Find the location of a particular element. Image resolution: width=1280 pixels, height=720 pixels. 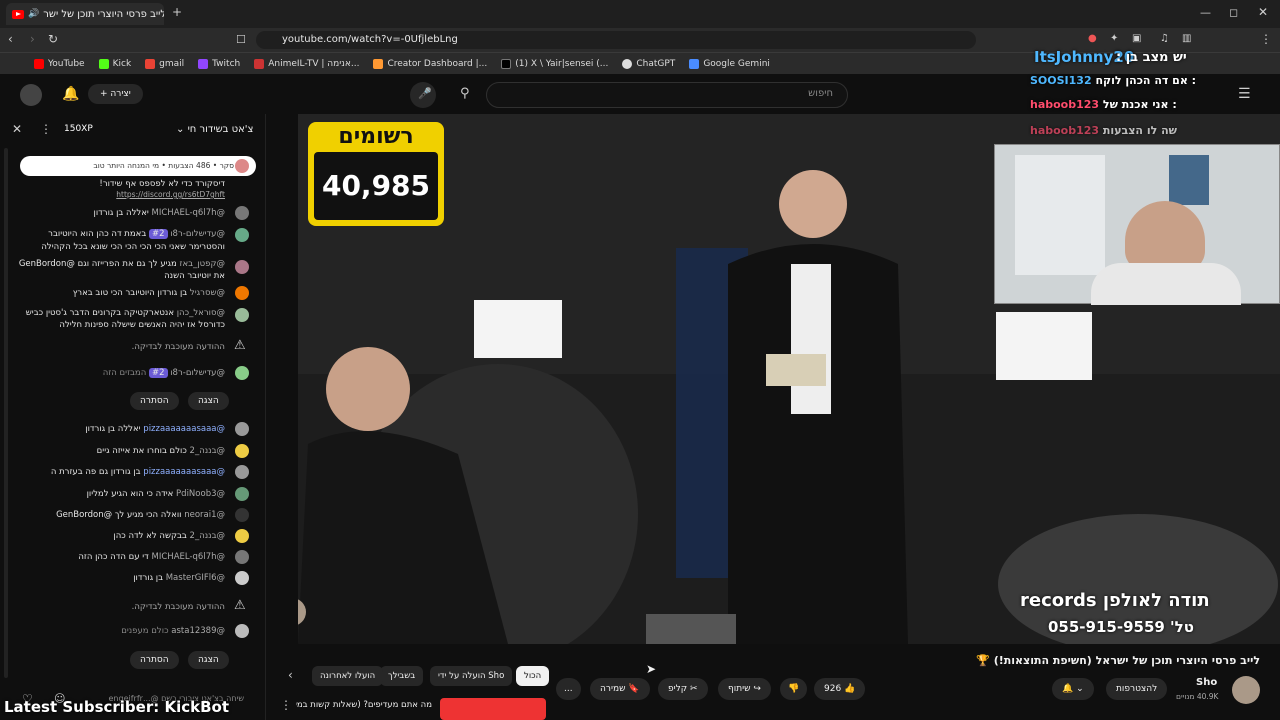

url-text: youtube.com/watch?v=-0UfjlebLng is located at coordinates (370, 39).